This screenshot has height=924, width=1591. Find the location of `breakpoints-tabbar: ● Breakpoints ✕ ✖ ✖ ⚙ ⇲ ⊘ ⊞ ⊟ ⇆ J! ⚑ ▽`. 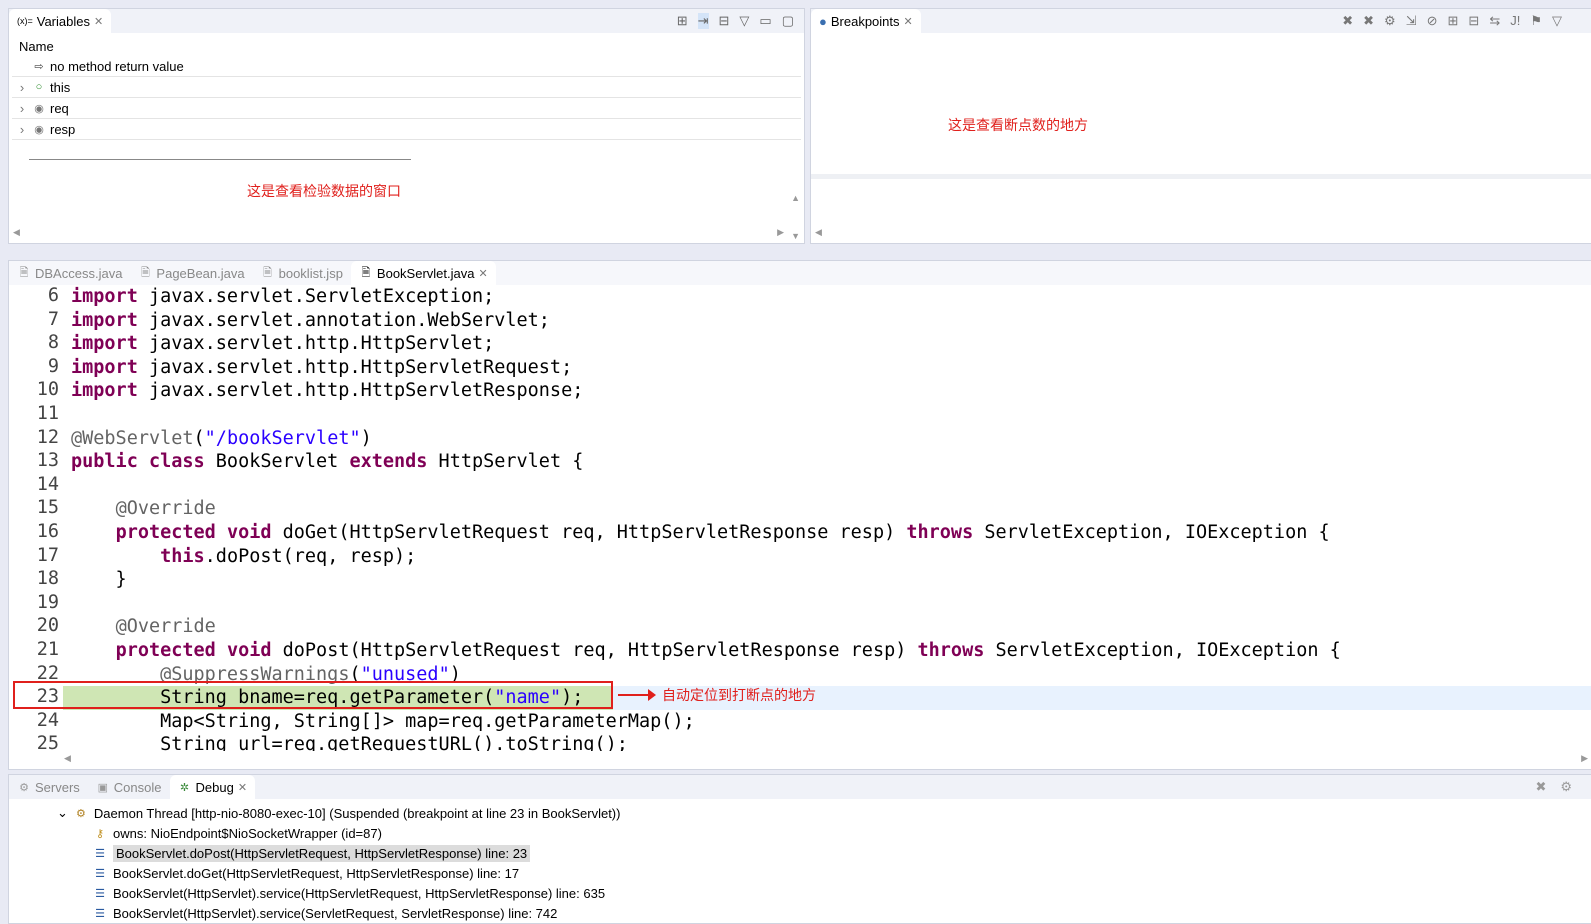

breakpoints-tabbar: ● Breakpoints ✕ ✖ ✖ ⚙ ⇲ ⊘ ⊞ ⊟ ⇆ J! ⚑ ▽ is located at coordinates (1201, 21).